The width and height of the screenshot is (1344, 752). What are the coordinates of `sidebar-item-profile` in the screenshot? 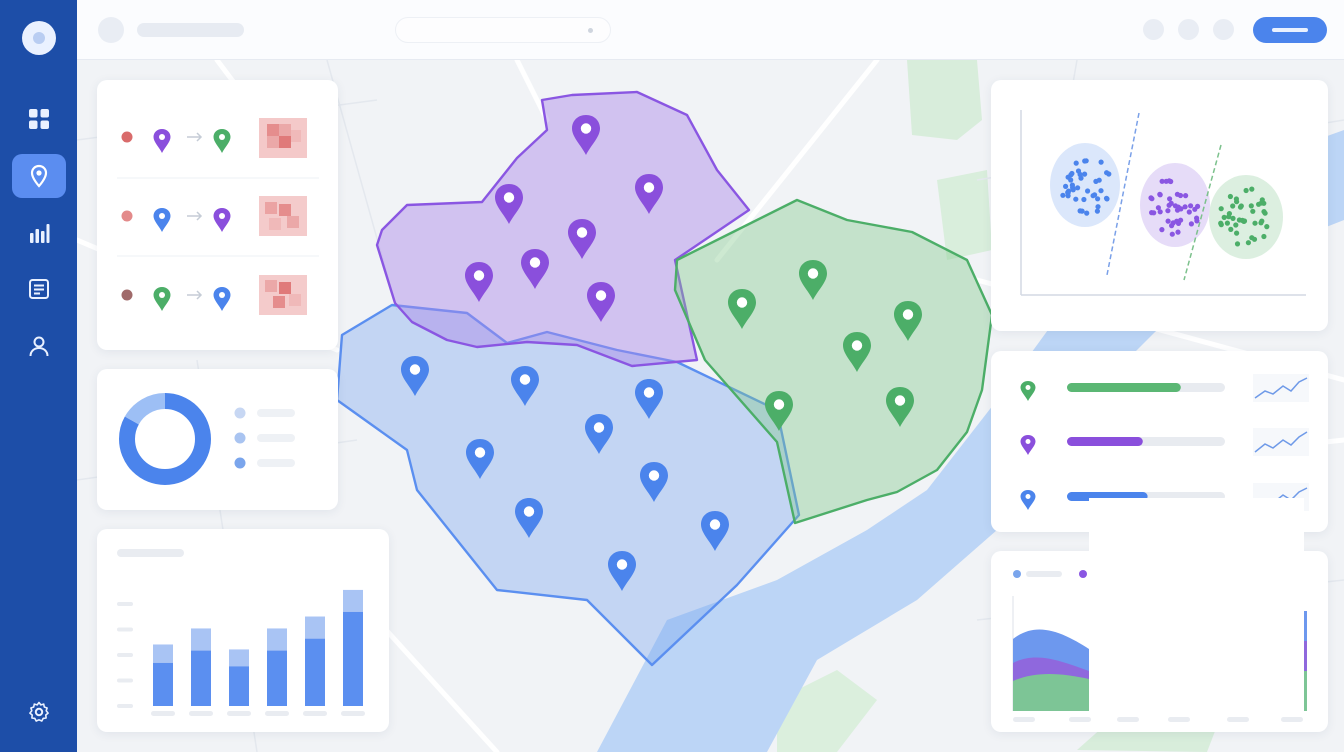 It's located at (39, 346).